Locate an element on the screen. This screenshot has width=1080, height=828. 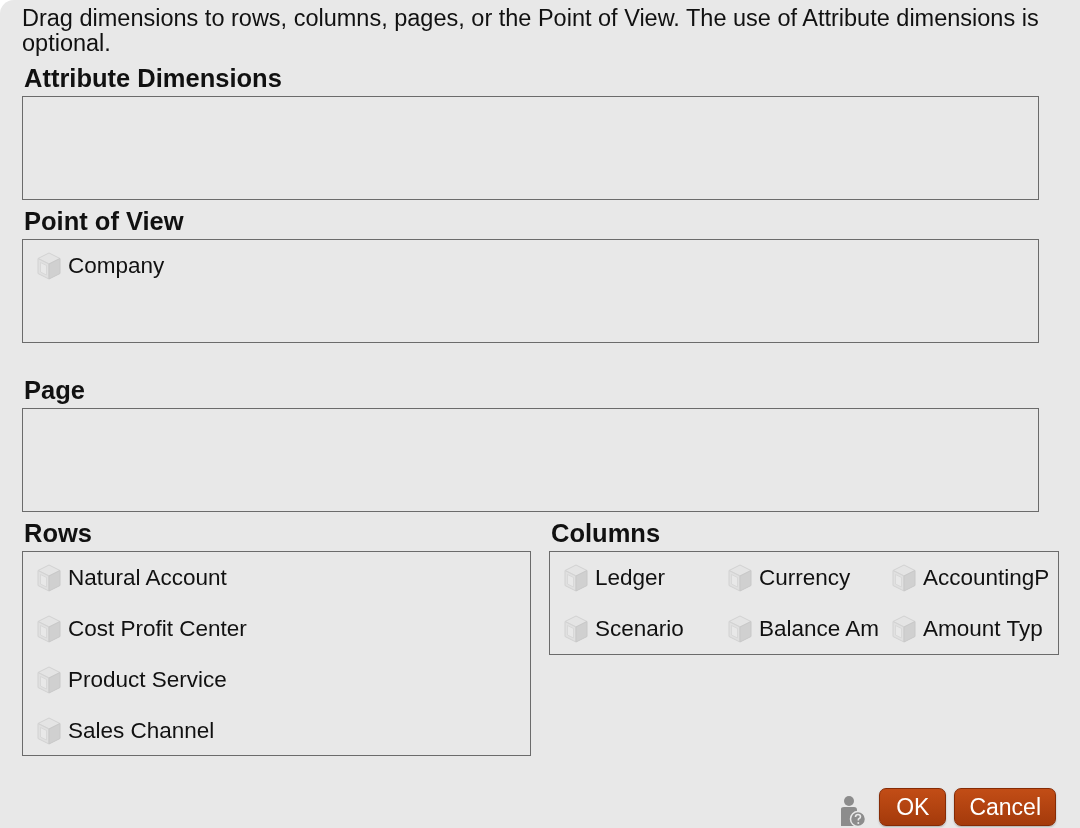
section-heading: Columns is located at coordinates (606, 533).